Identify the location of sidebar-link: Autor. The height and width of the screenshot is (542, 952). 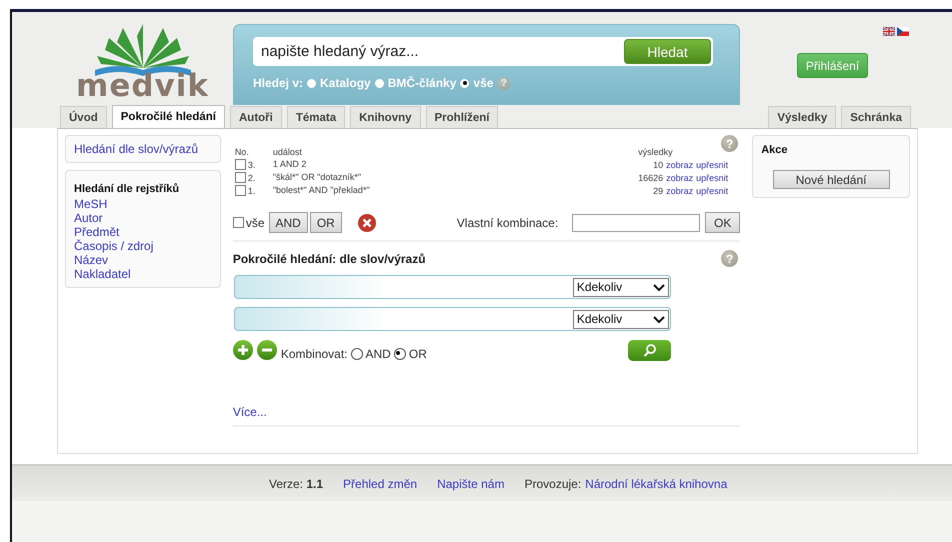
(143, 218).